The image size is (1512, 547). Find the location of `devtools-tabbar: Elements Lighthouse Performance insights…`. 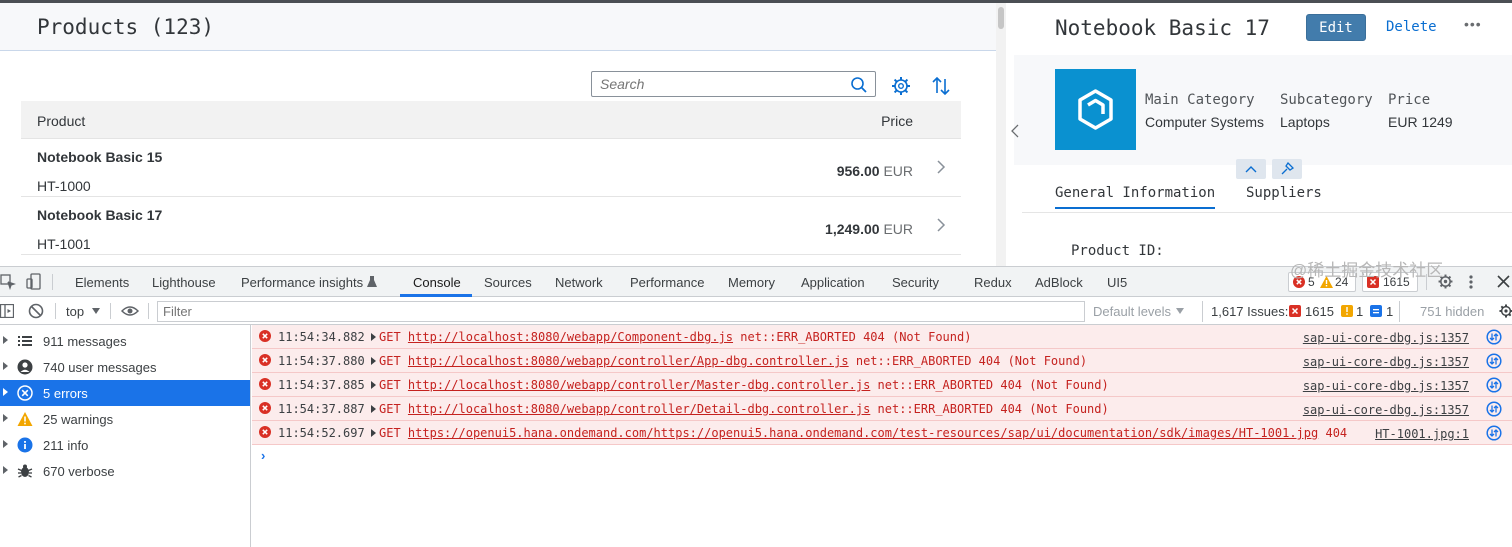

devtools-tabbar: Elements Lighthouse Performance insights… is located at coordinates (756, 282).